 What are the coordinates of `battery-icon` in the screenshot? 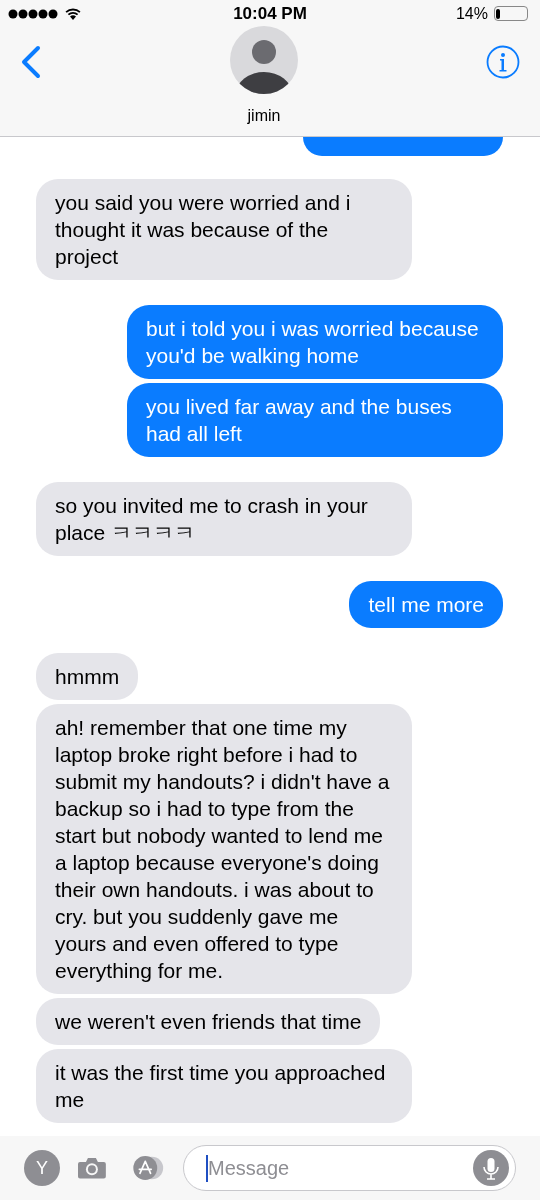 It's located at (511, 13).